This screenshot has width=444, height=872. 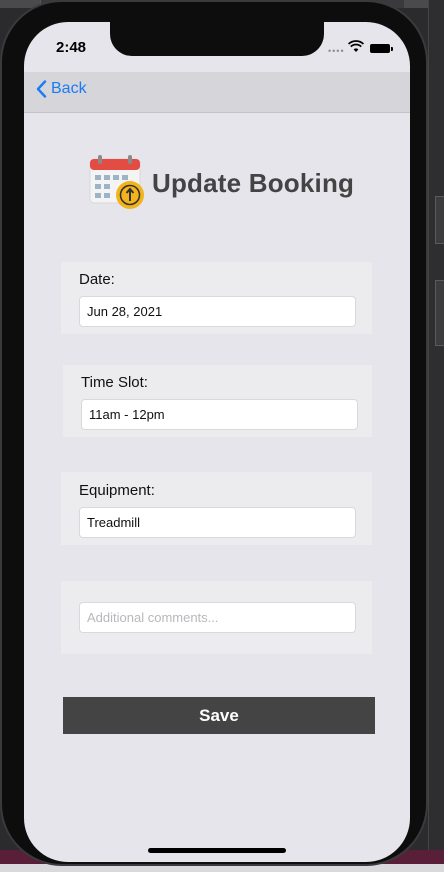 What do you see at coordinates (416, 4) in the screenshot?
I see `ide-tab` at bounding box center [416, 4].